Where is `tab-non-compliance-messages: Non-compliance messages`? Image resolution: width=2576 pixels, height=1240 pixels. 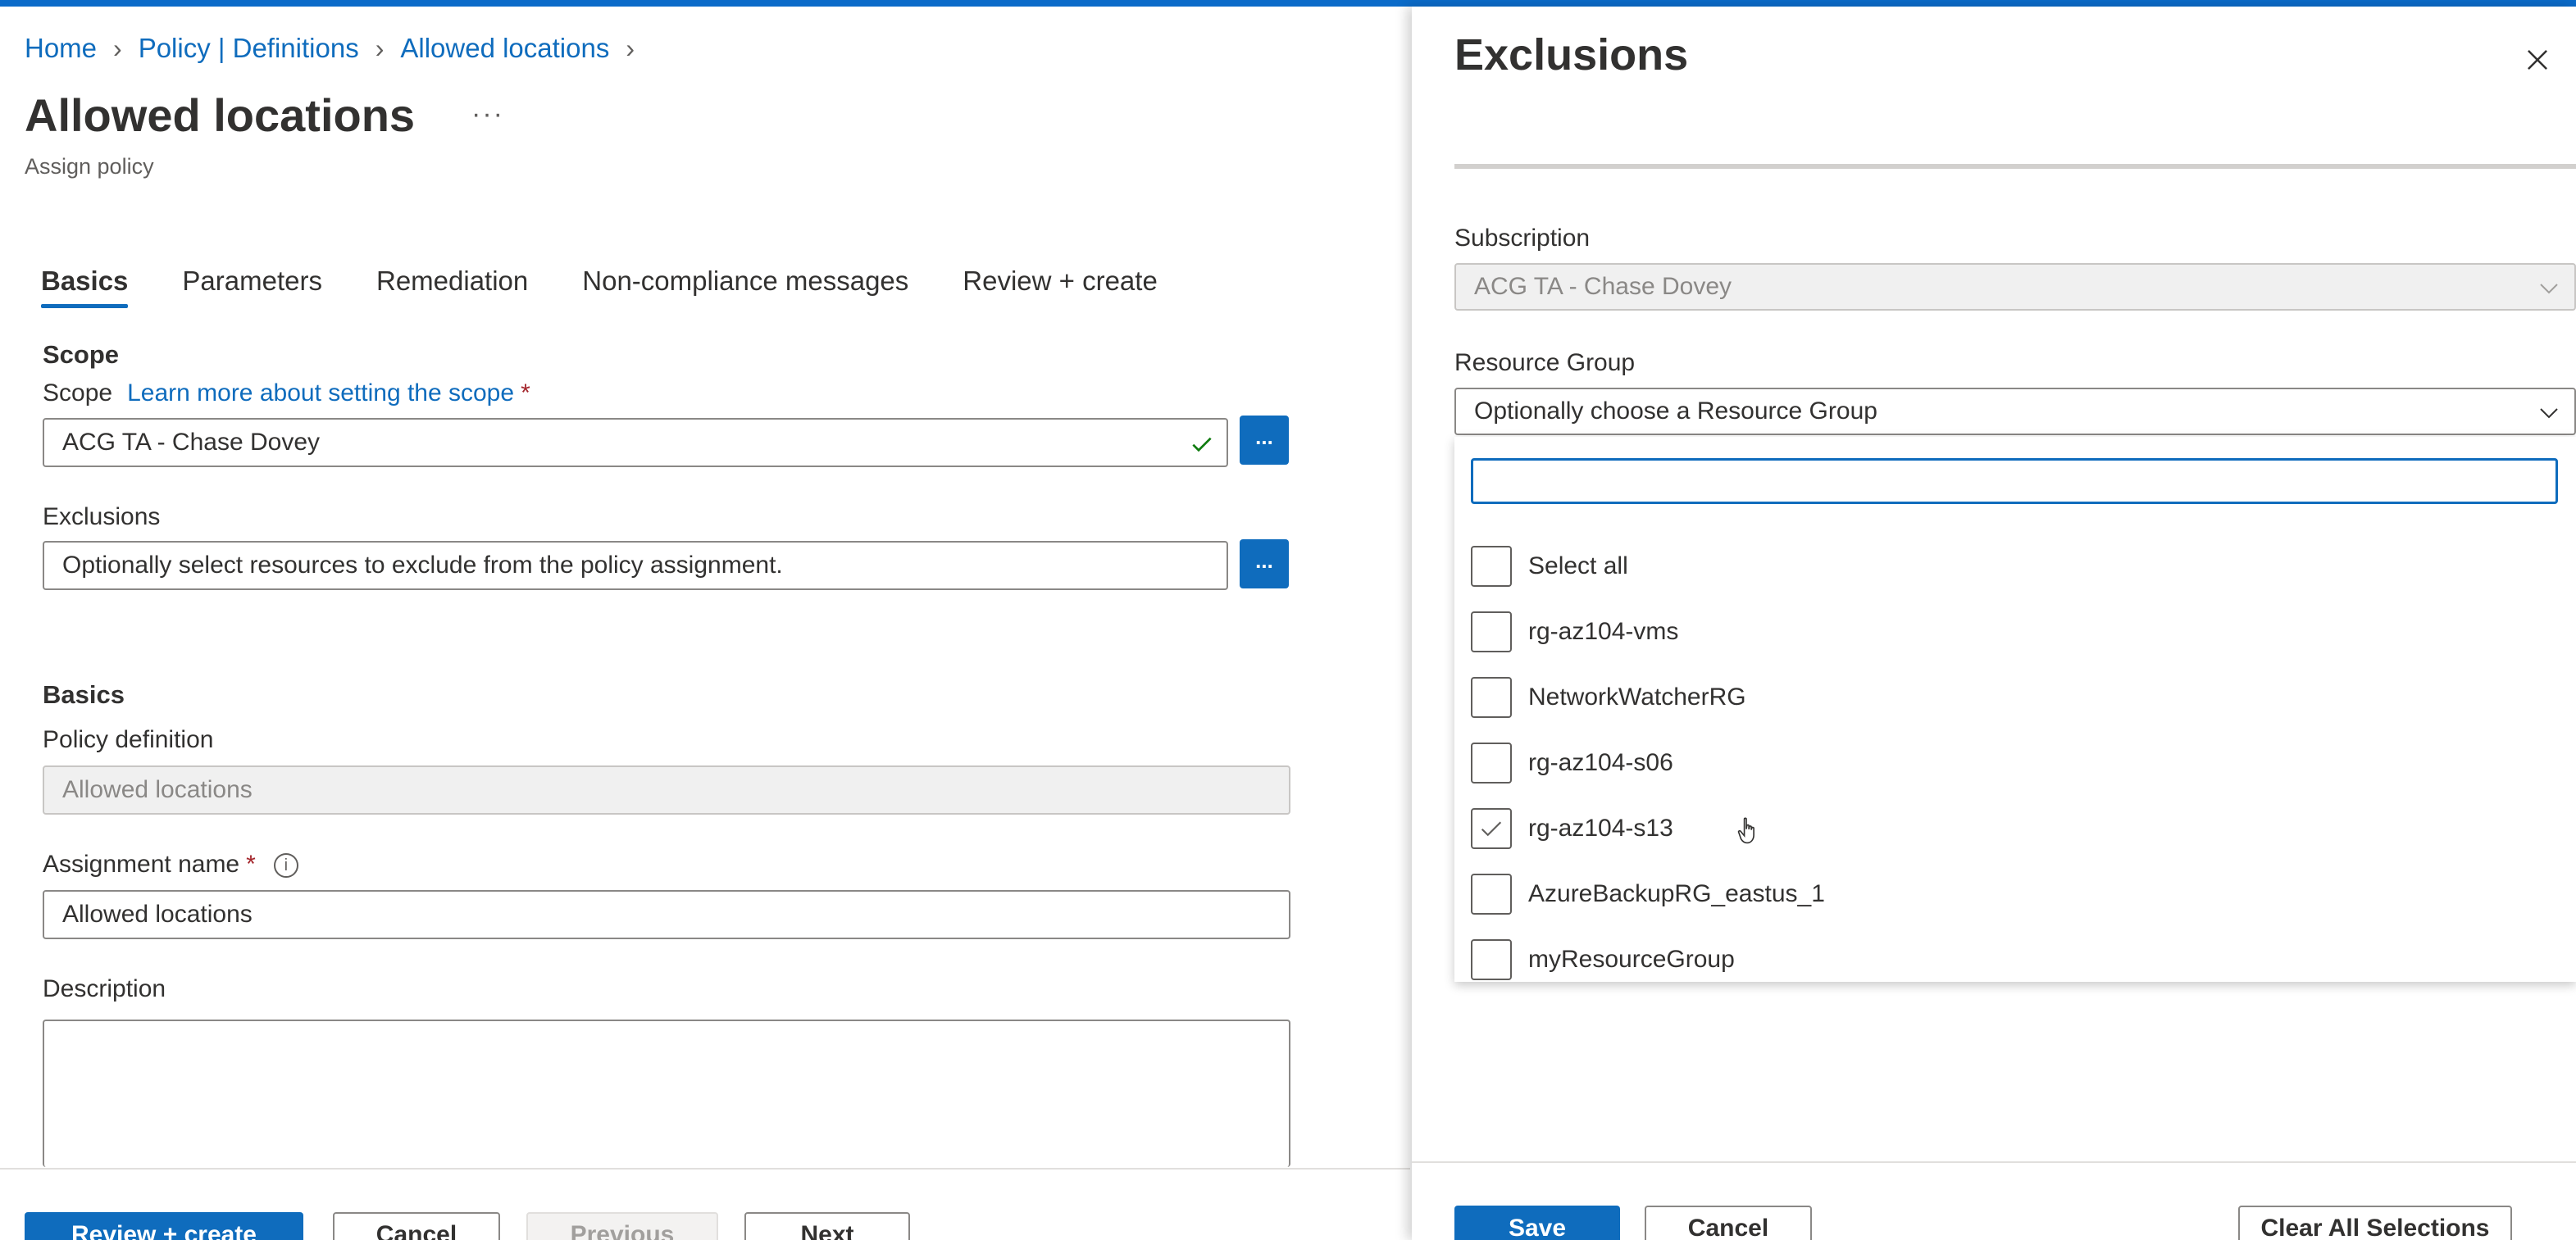
tab-non-compliance-messages: Non-compliance messages is located at coordinates (745, 287).